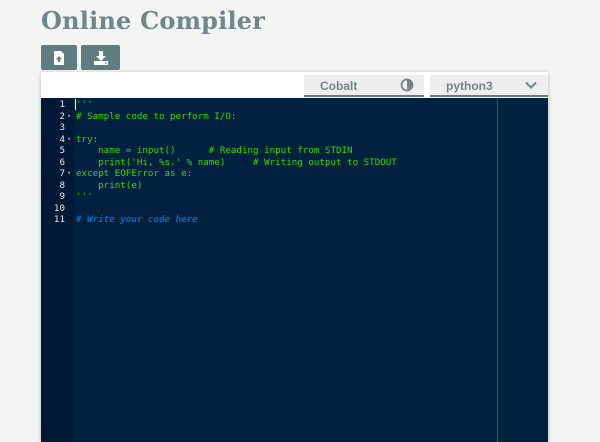 This screenshot has width=600, height=442. Describe the element at coordinates (269, 173) in the screenshot. I see `code-line: 7 ▾ except EOFError as e:` at that location.